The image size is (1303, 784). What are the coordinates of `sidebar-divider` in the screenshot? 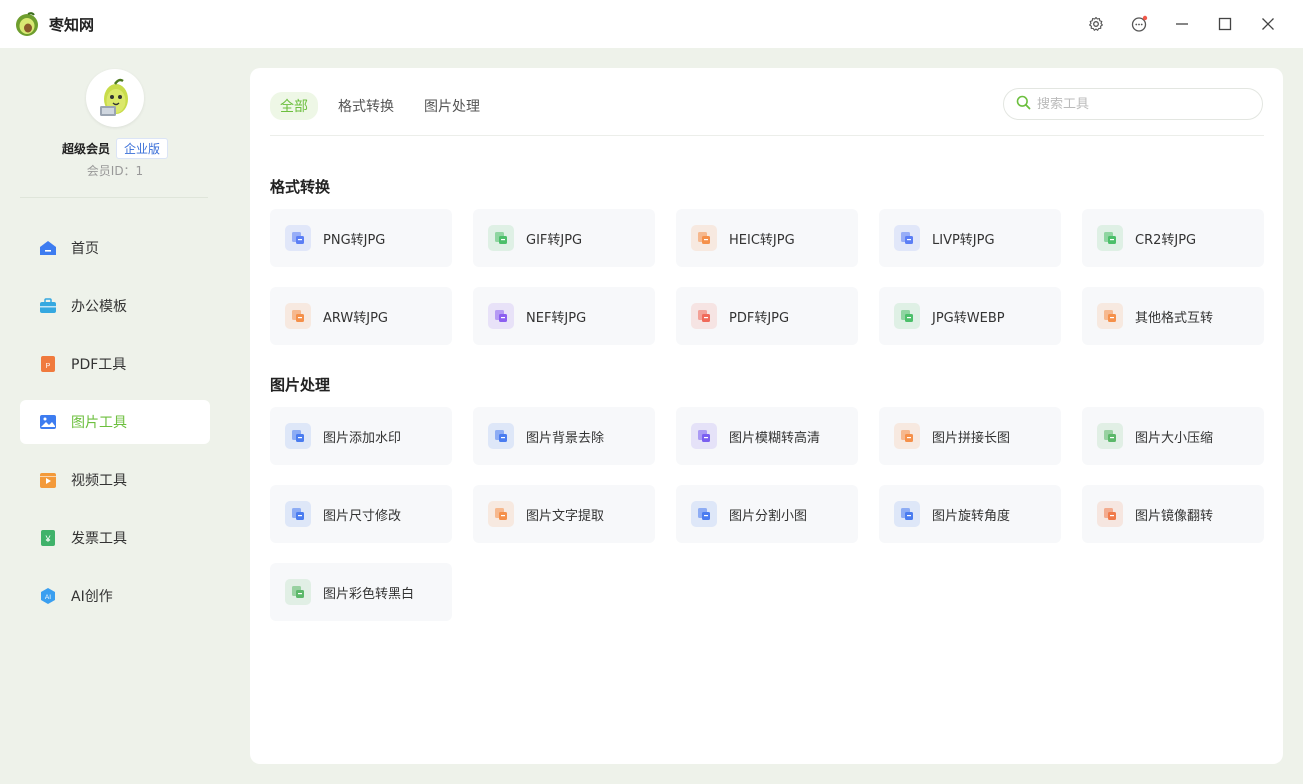 It's located at (114, 197).